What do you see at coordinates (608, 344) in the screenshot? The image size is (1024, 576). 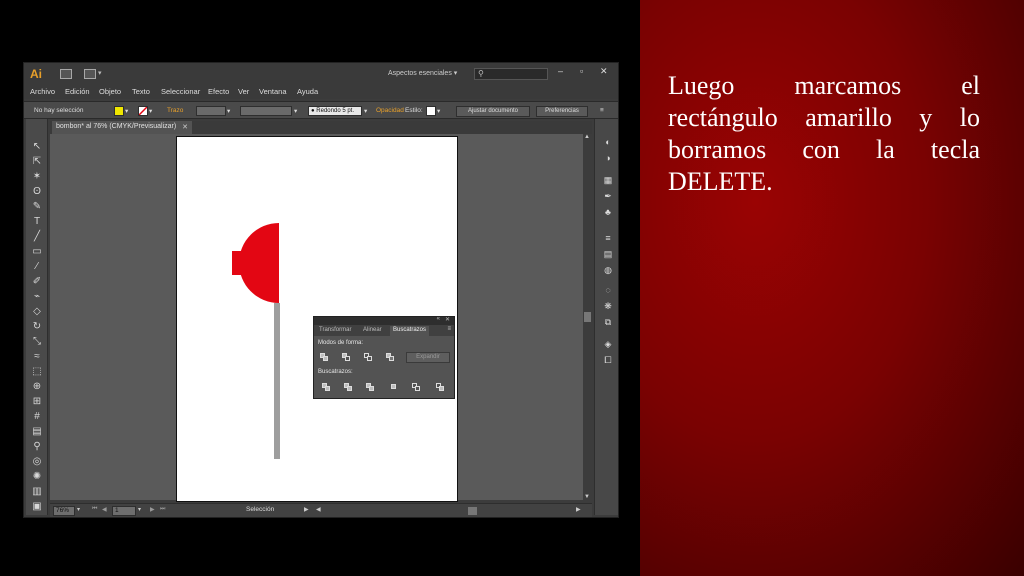 I see `layers-panel-icon: ◈` at bounding box center [608, 344].